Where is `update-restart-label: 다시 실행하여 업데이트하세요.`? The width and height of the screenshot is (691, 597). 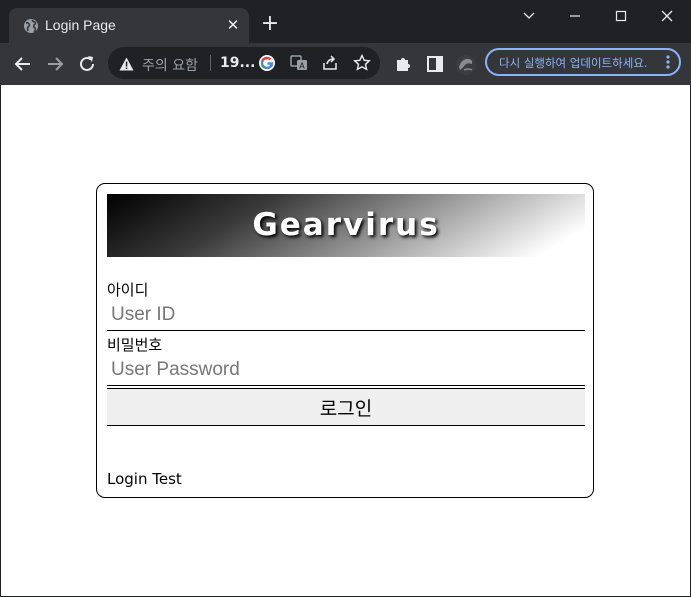
update-restart-label: 다시 실행하여 업데이트하세요. is located at coordinates (573, 63).